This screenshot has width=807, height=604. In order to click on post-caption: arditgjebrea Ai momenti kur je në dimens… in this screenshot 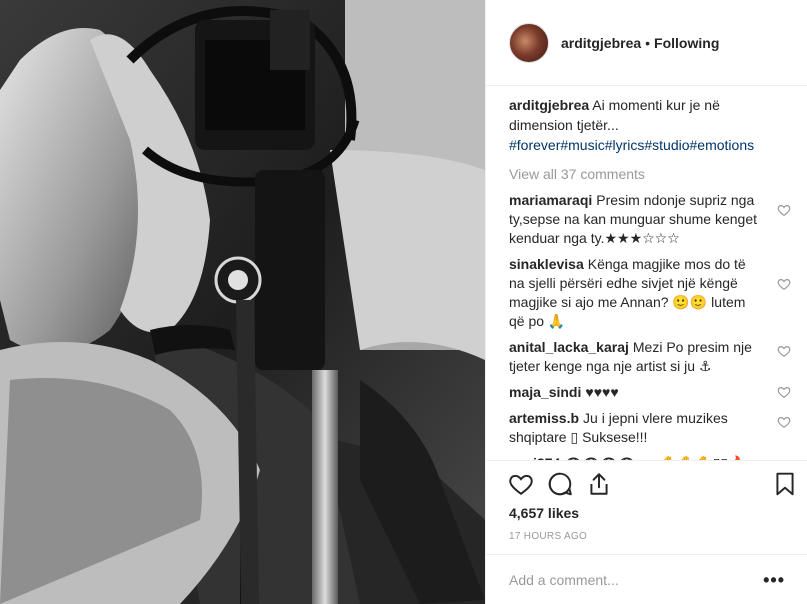, I will do `click(640, 125)`.